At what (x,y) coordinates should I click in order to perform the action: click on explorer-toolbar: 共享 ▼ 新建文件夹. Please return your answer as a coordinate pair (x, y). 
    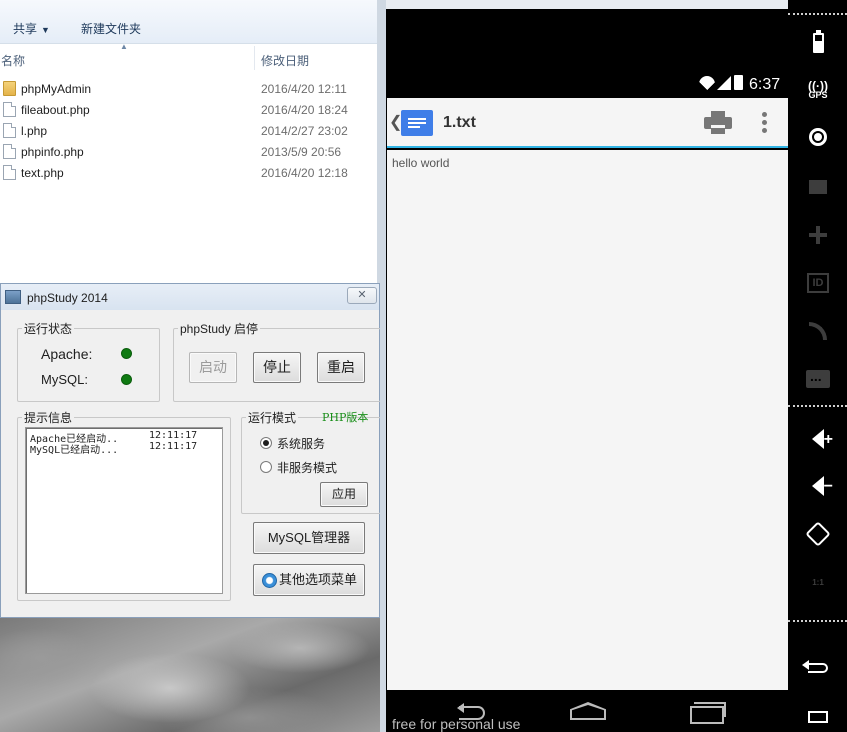
    Looking at the image, I should click on (190, 22).